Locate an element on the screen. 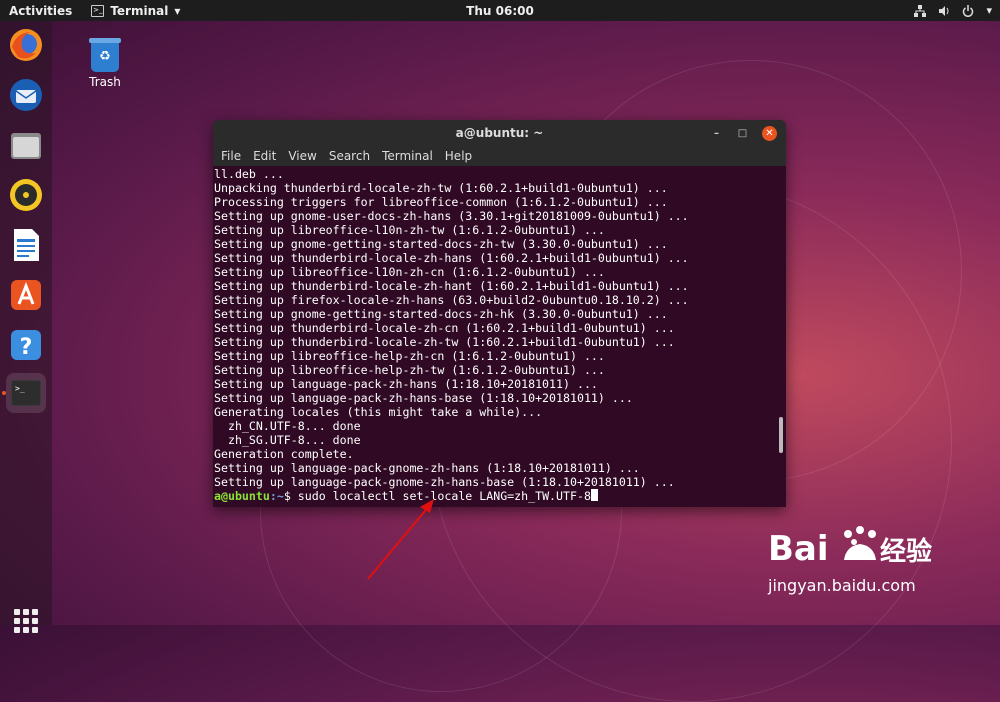  watermark-url: jingyan.baidu.com is located at coordinates (842, 585).